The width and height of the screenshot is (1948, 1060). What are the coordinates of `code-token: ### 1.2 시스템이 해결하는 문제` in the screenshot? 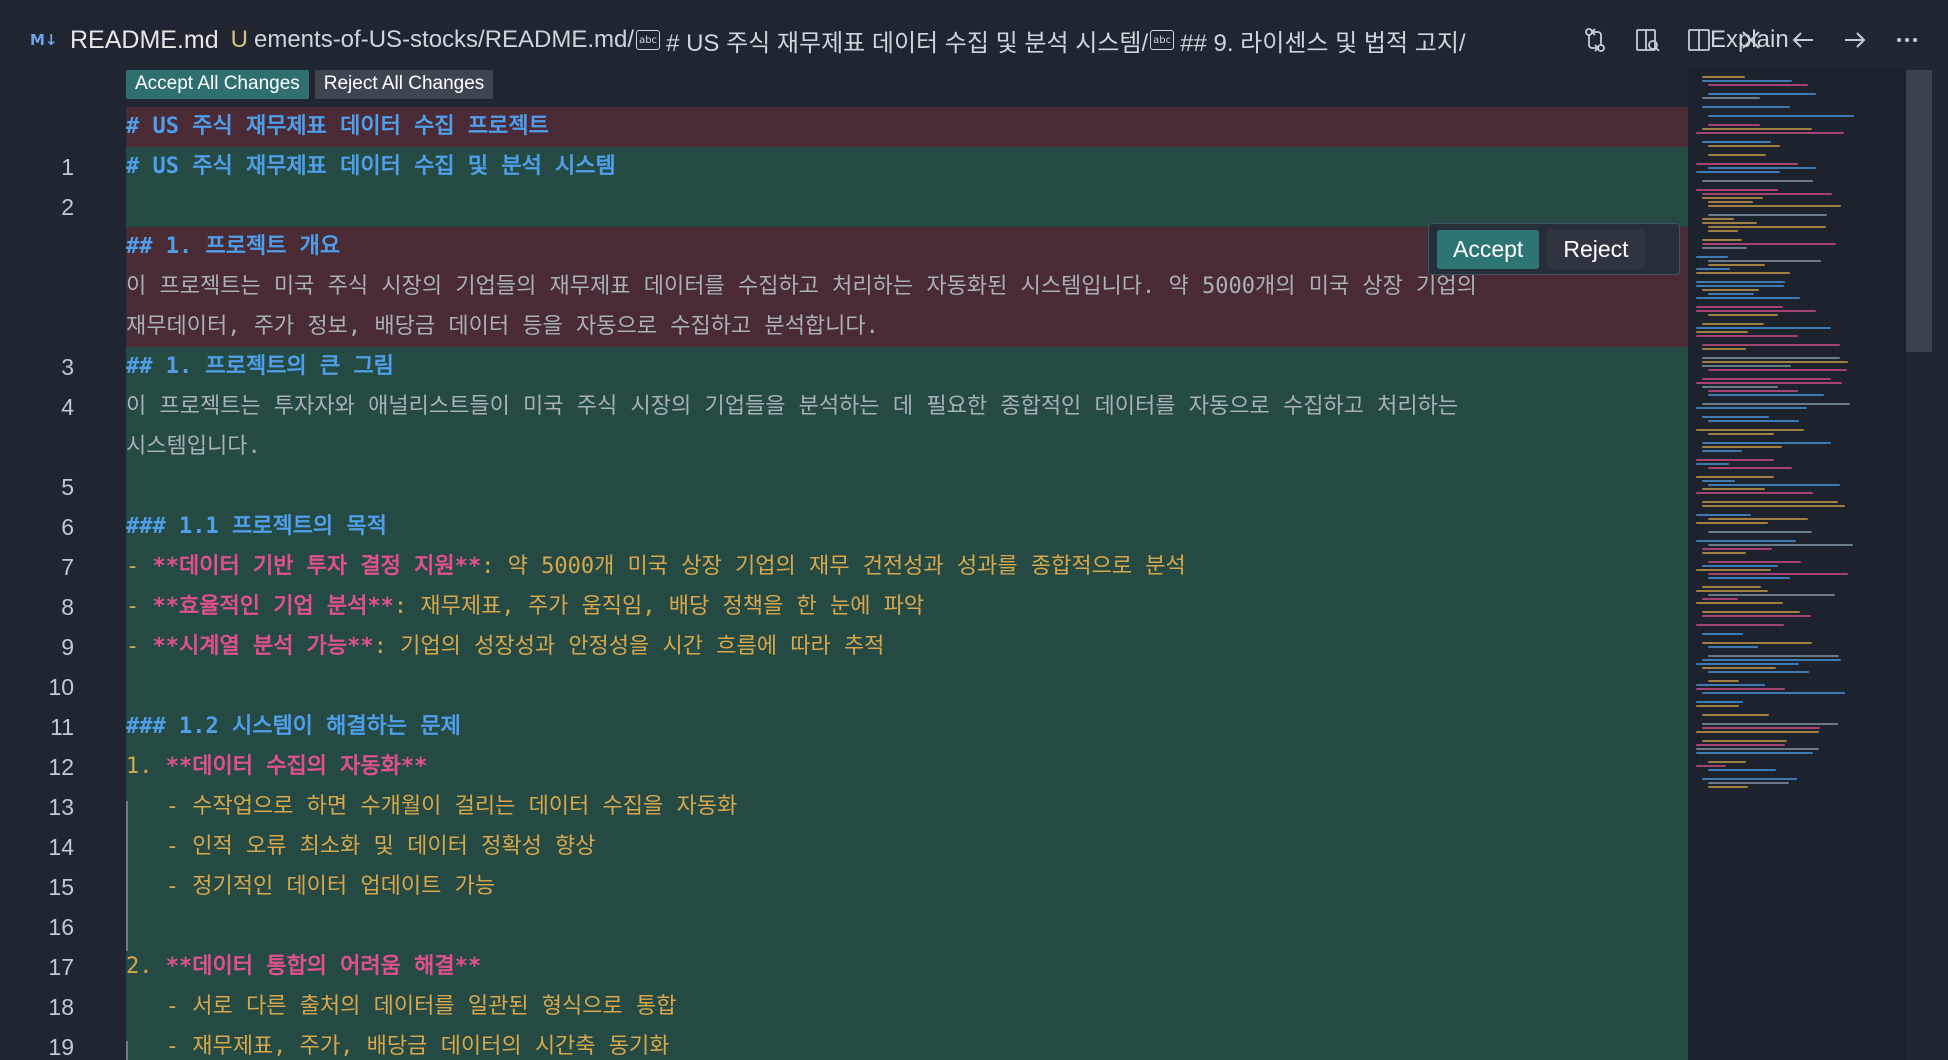 It's located at (293, 726).